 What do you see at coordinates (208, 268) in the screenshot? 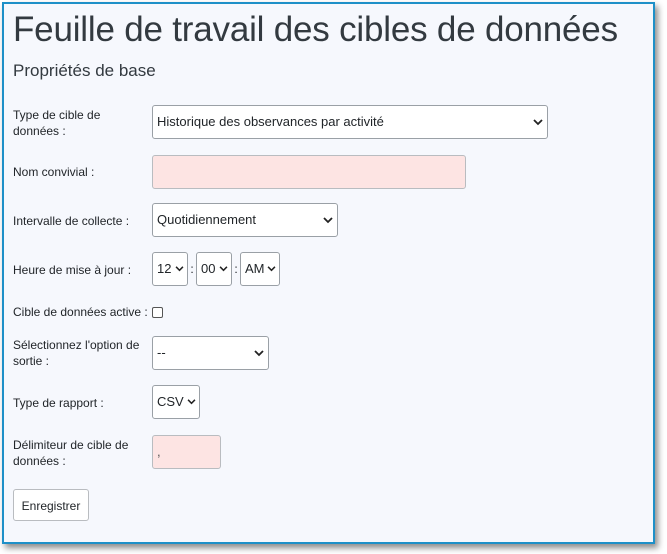
I see `minute-value: 00` at bounding box center [208, 268].